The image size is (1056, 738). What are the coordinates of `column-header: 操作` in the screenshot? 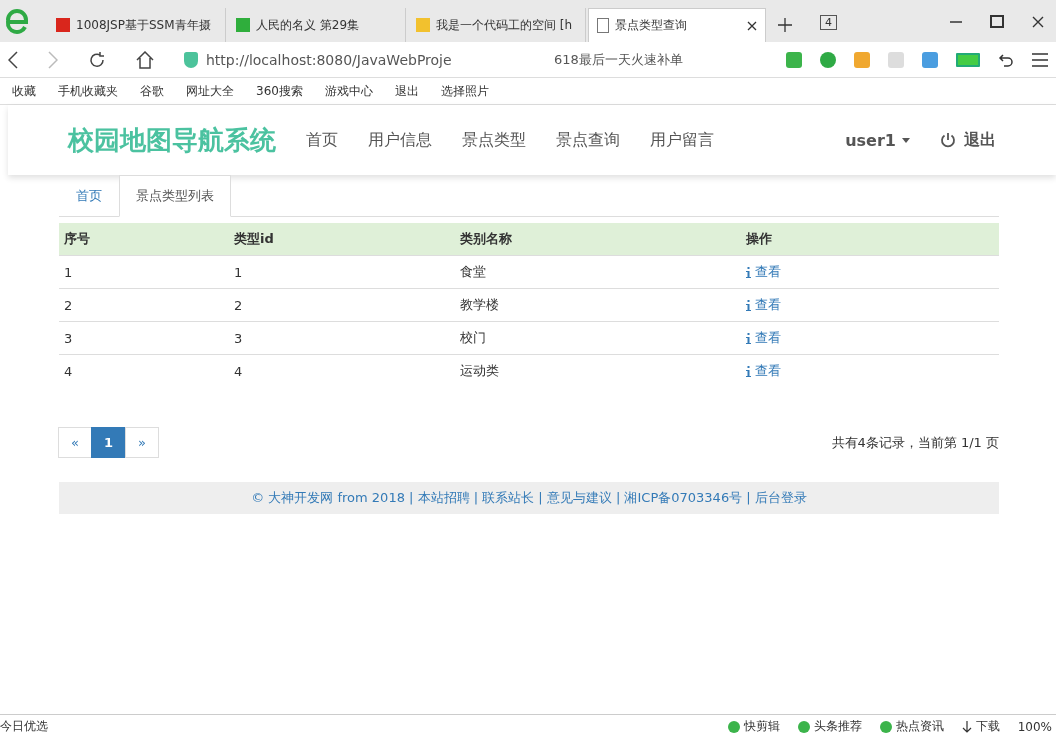 It's located at (870, 239).